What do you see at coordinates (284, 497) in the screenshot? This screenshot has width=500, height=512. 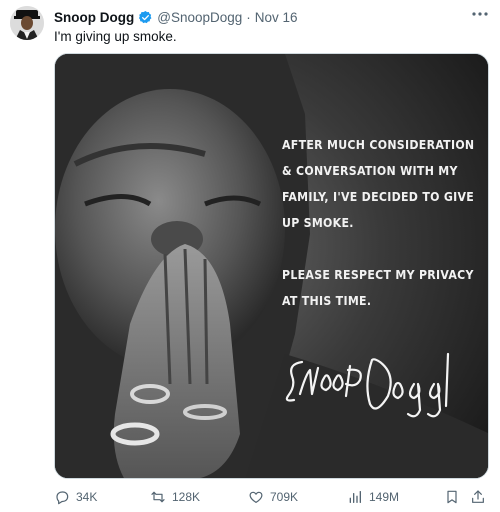 I see `like-count: 709K` at bounding box center [284, 497].